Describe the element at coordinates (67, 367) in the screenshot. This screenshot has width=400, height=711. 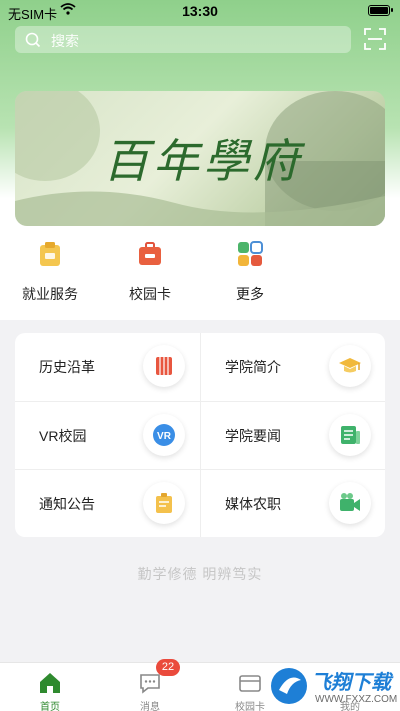
I see `menu-item-label: 历史沿革` at that location.